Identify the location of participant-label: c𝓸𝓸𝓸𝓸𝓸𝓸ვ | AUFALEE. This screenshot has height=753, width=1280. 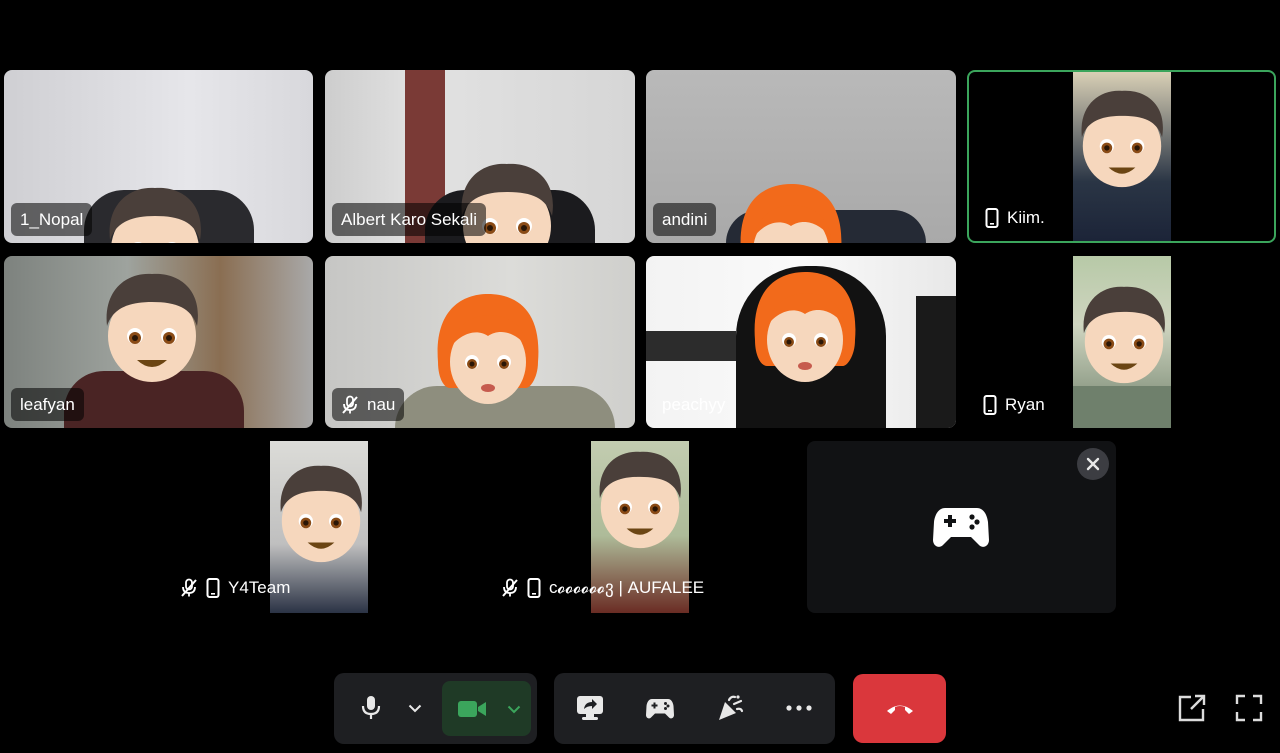
(602, 588).